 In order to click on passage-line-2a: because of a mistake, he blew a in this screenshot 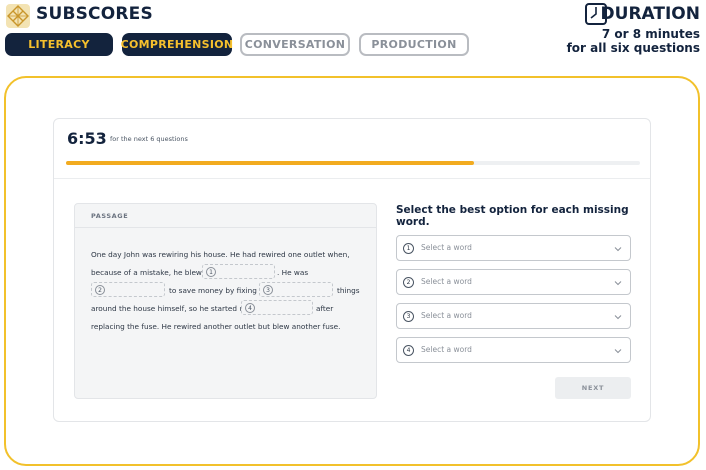, I will do `click(150, 272)`.